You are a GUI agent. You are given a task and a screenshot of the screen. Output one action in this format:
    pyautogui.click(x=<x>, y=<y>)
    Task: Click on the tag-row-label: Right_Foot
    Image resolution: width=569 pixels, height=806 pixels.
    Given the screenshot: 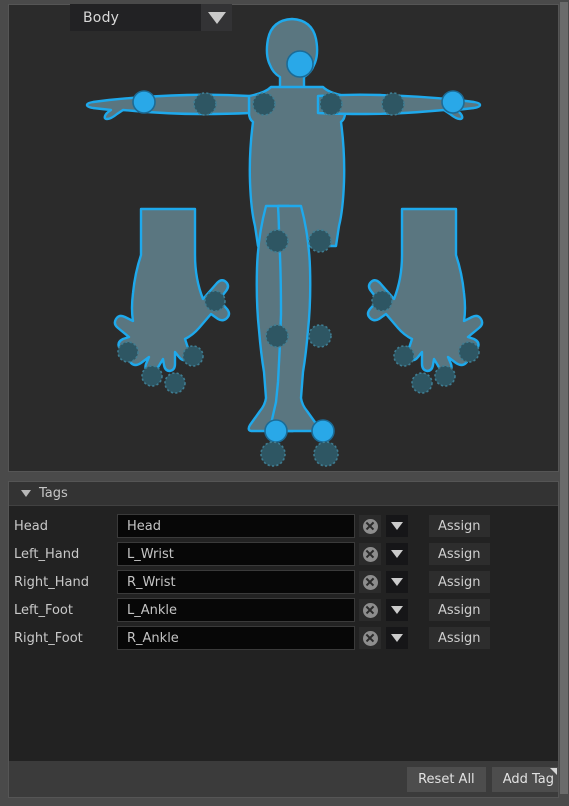 What is the action you would take?
    pyautogui.click(x=48, y=638)
    